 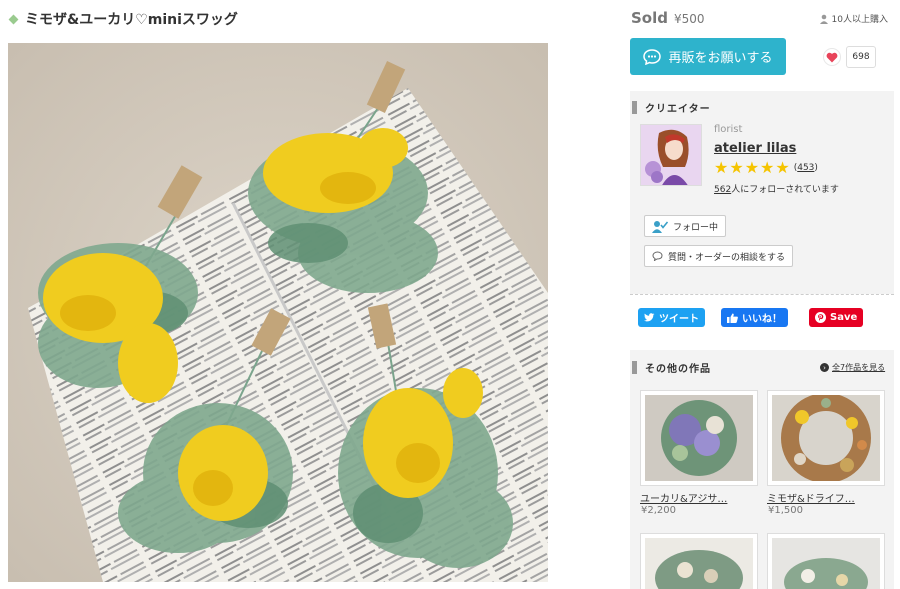 I want to click on tweet-label: ツイート, so click(x=679, y=319).